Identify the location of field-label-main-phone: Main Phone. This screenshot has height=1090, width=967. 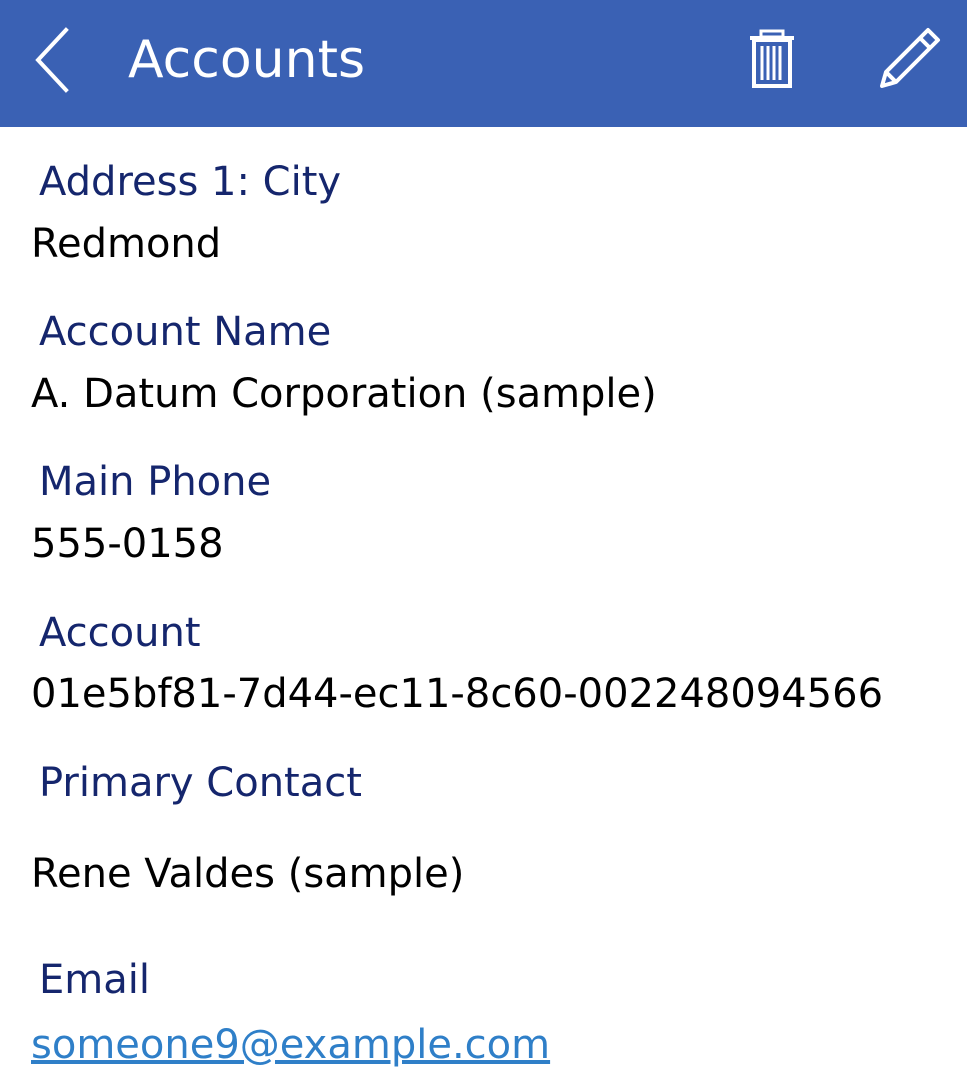
(155, 482).